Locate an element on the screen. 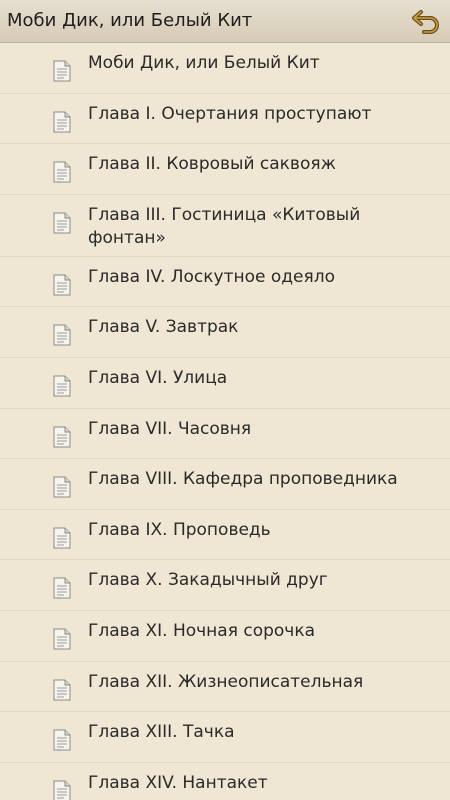 The width and height of the screenshot is (450, 800). toc-item-label: Глава III. Гостиница «Китовый фонтан» is located at coordinates (224, 226).